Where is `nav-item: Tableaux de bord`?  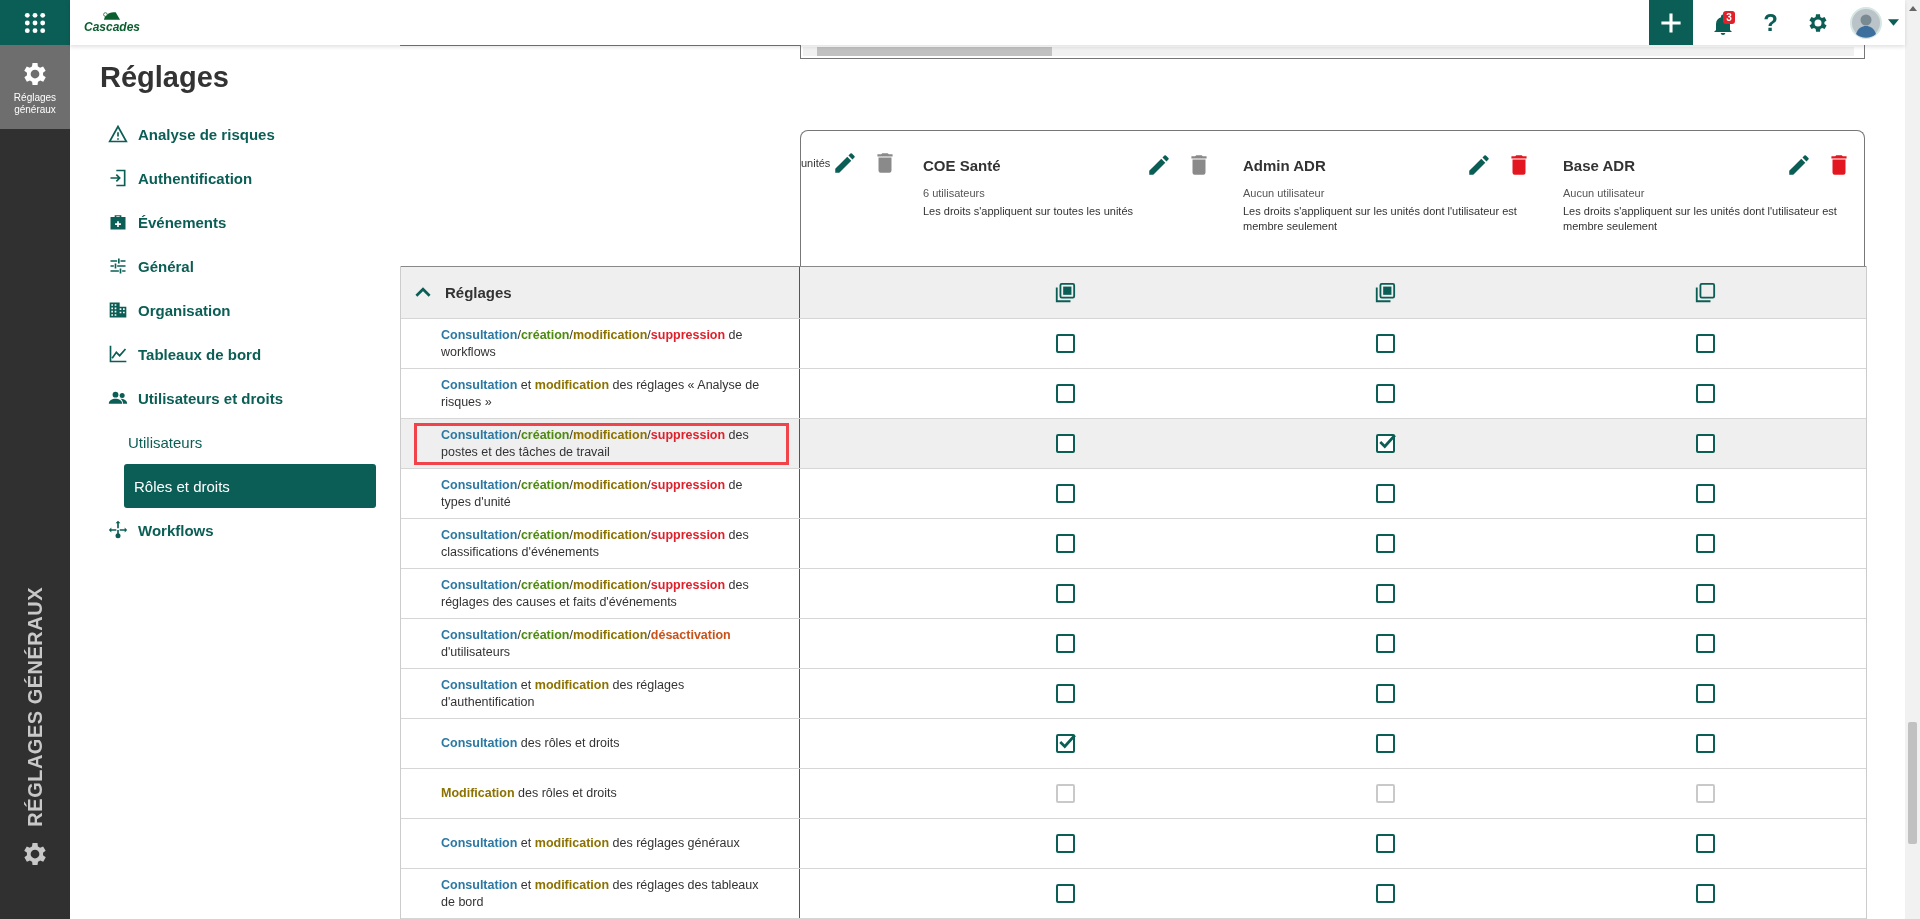
nav-item: Tableaux de bord is located at coordinates (250, 354).